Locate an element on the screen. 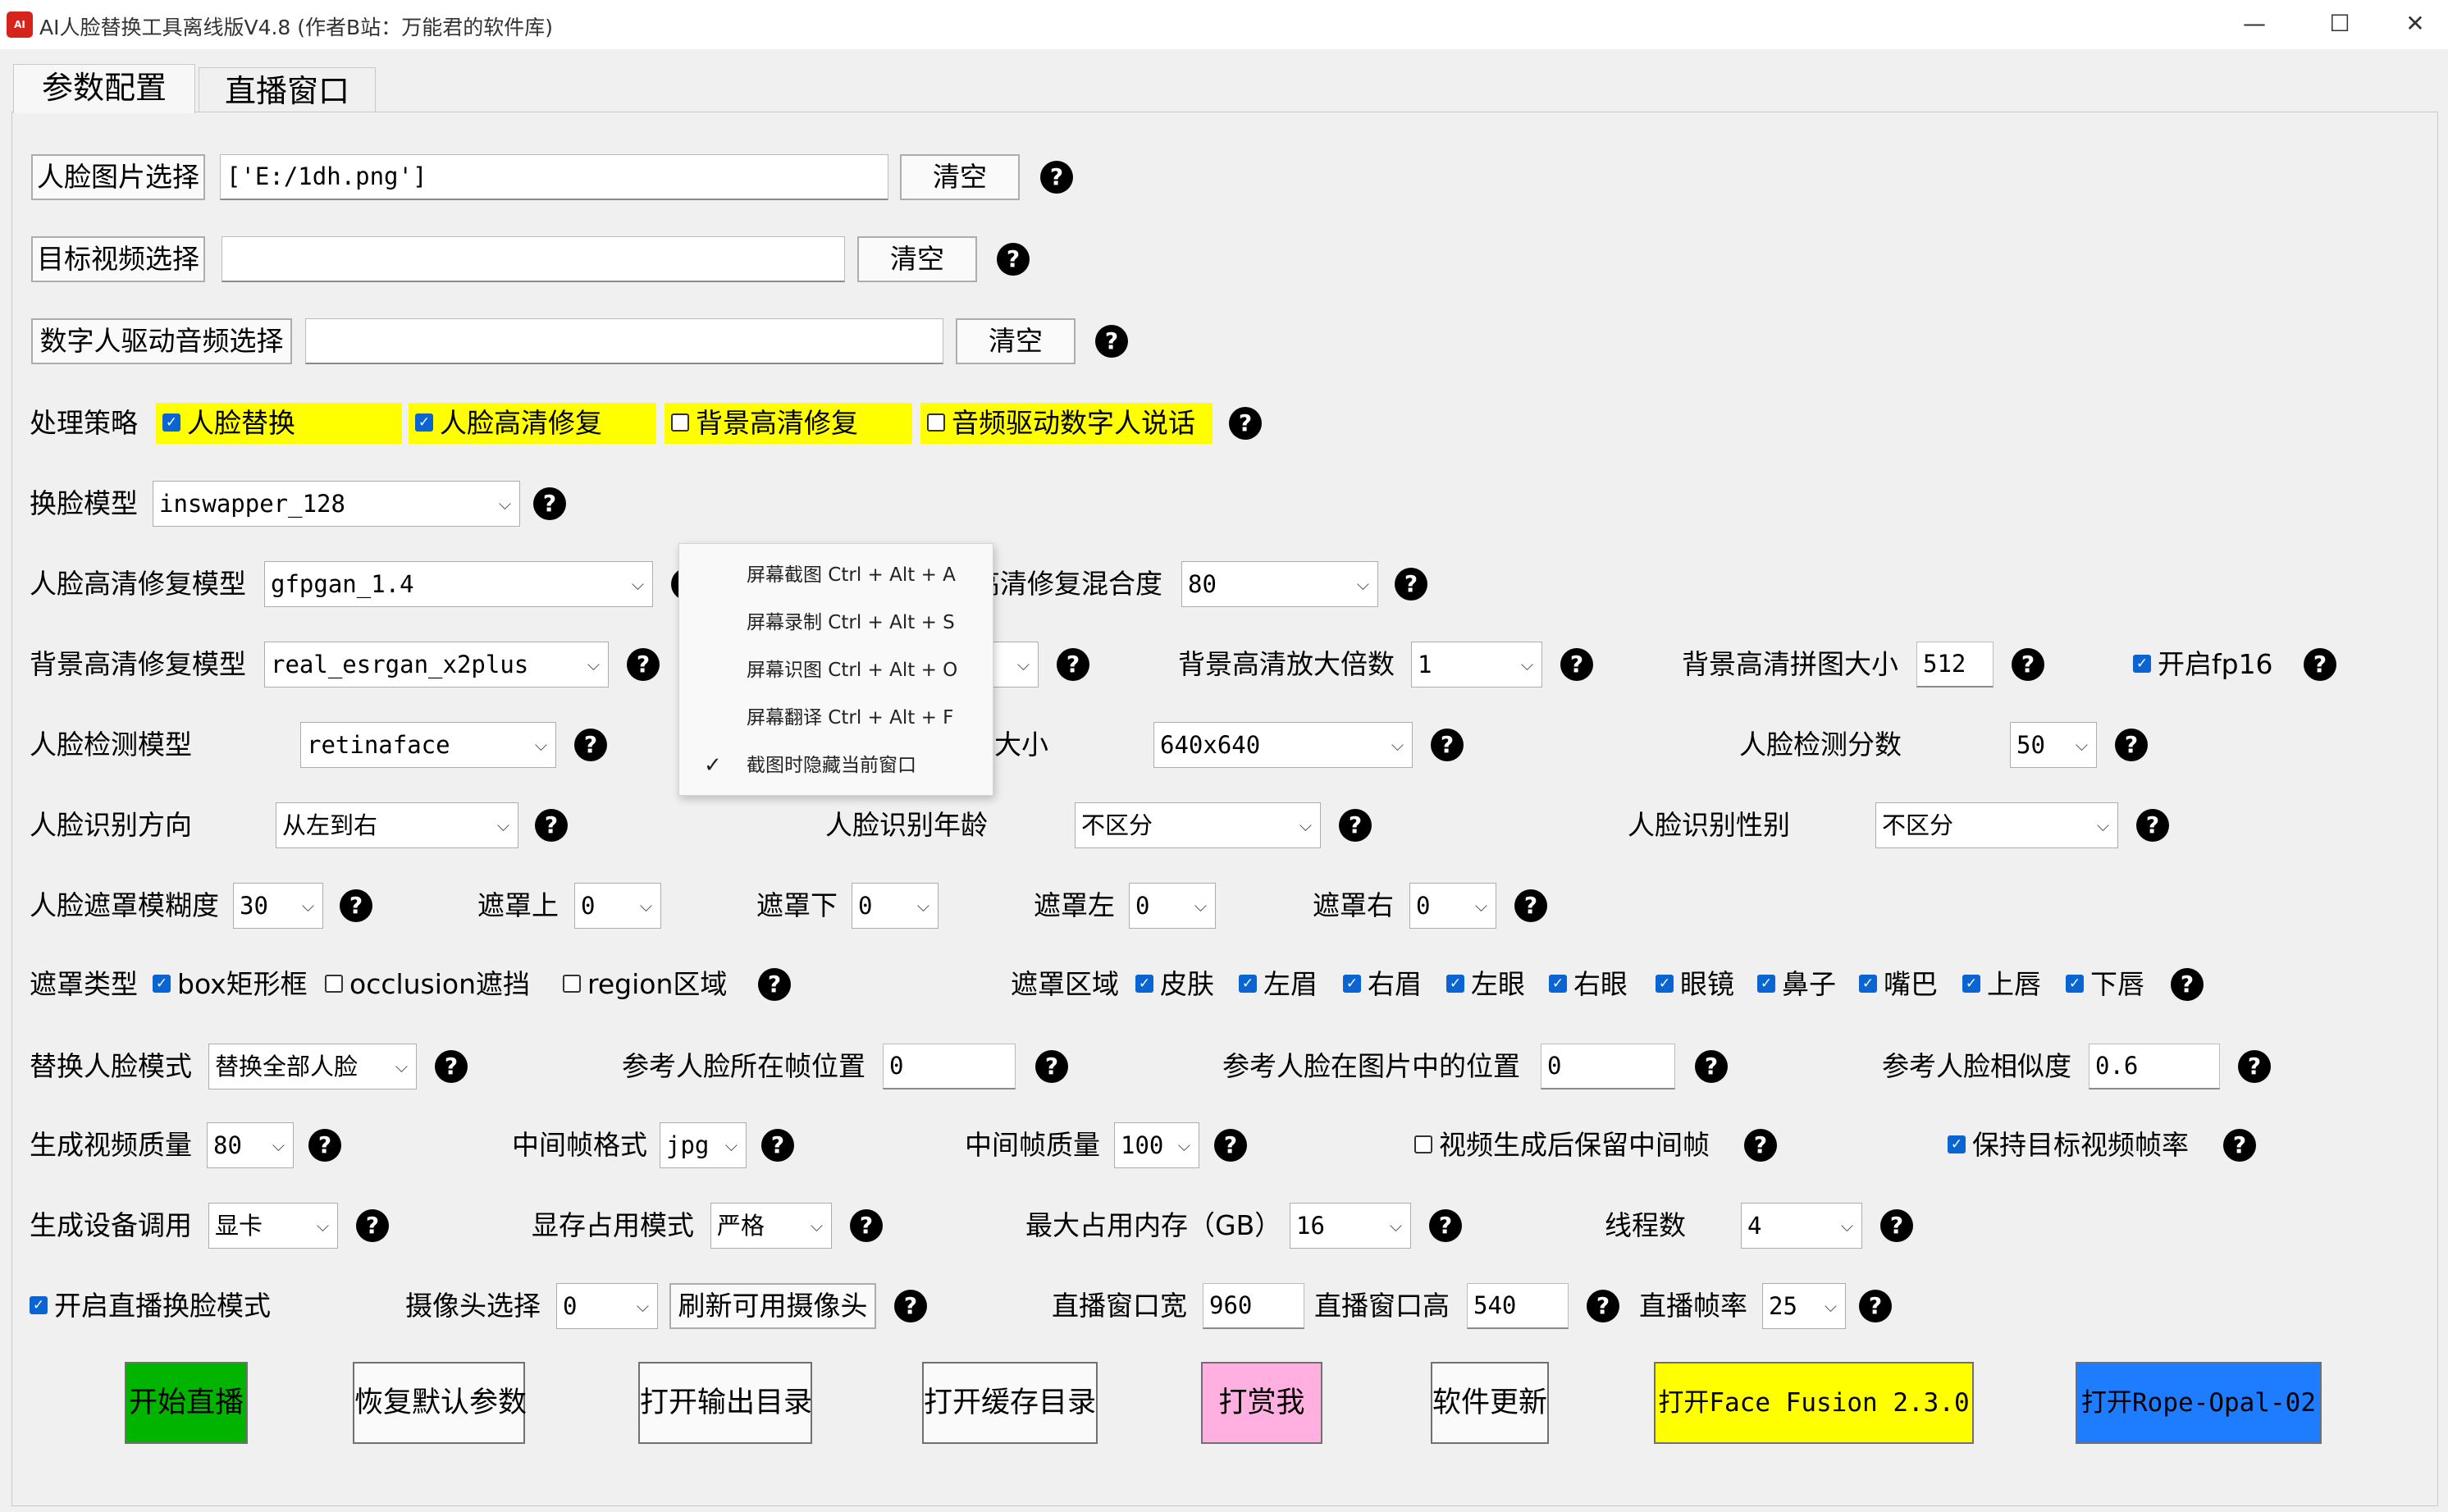 The image size is (2448, 1512). tab-params: 参数配置 is located at coordinates (104, 88).